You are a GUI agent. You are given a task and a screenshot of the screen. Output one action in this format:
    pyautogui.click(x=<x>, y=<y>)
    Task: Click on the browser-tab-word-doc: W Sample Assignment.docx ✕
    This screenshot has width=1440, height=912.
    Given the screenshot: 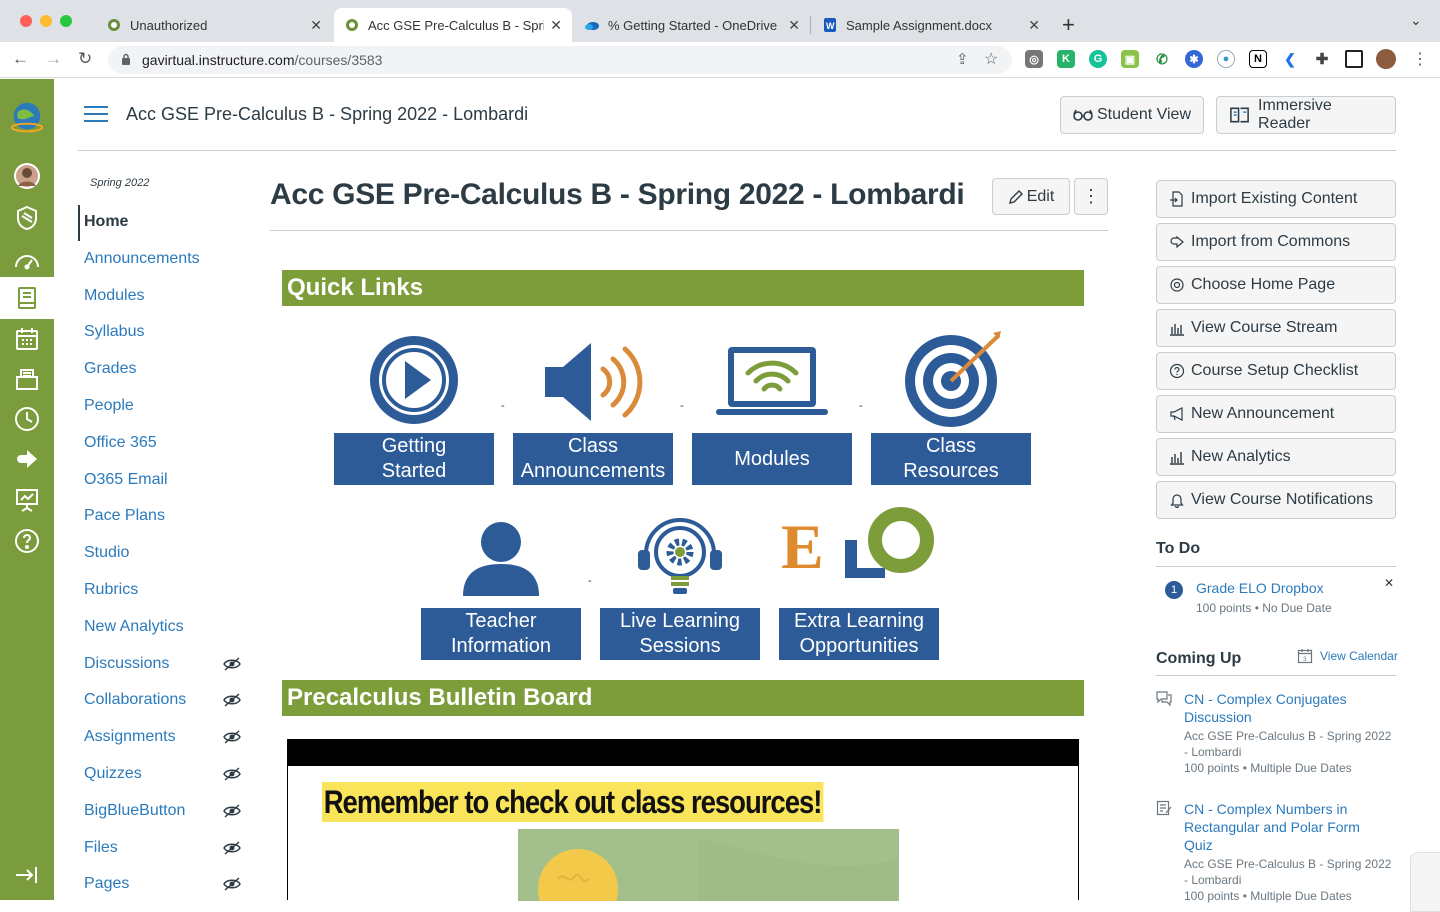 What is the action you would take?
    pyautogui.click(x=931, y=25)
    